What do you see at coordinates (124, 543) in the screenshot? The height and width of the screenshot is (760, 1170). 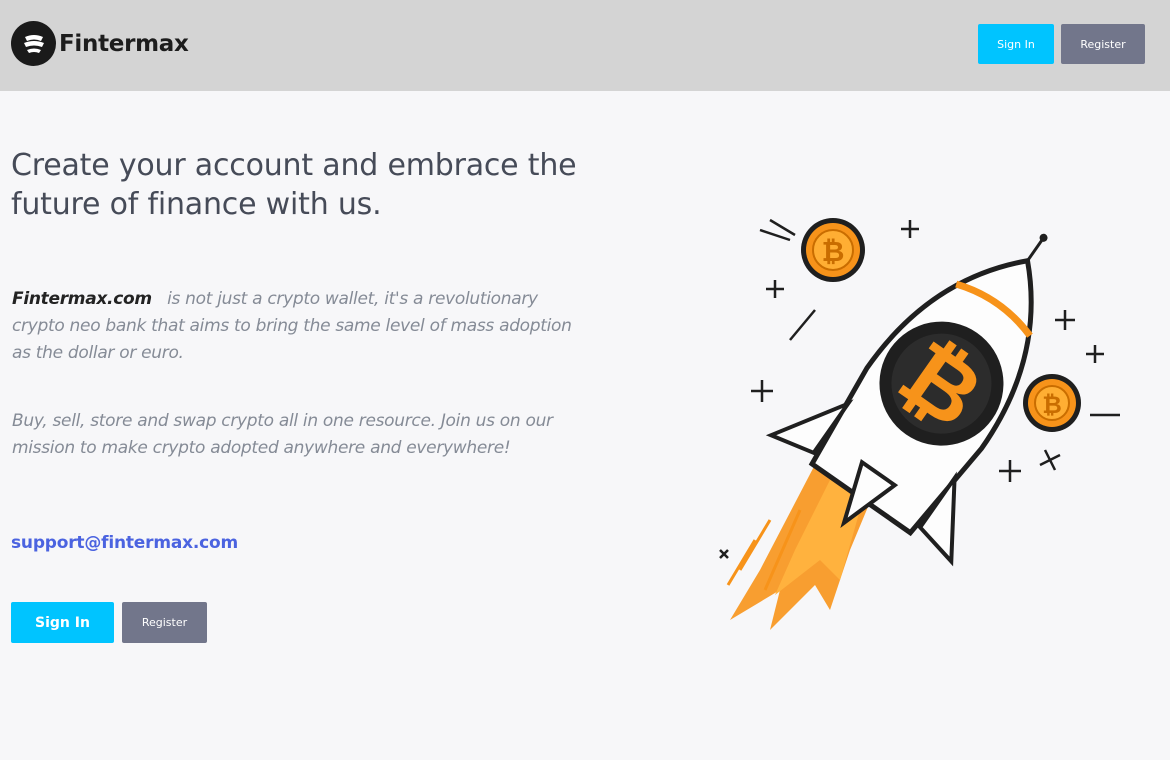 I see `support-email-link: support@fintermax.com` at bounding box center [124, 543].